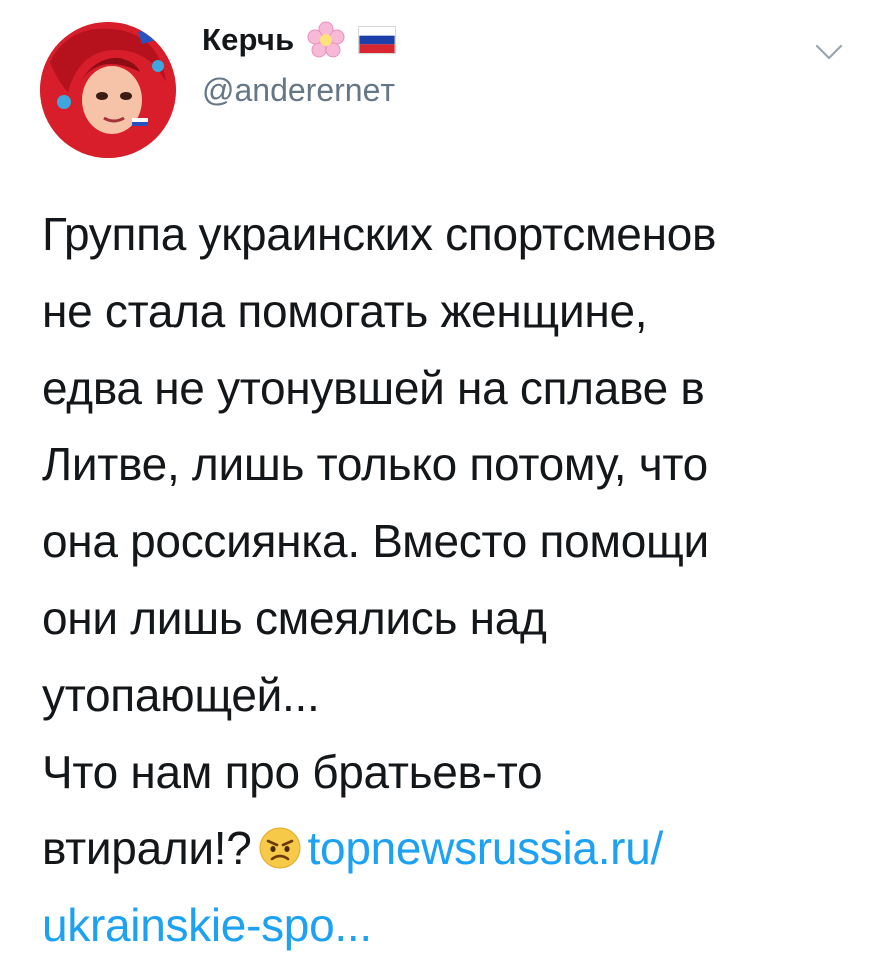 This screenshot has width=884, height=964. I want to click on article-link: topnewsrussia.ru/, so click(486, 848).